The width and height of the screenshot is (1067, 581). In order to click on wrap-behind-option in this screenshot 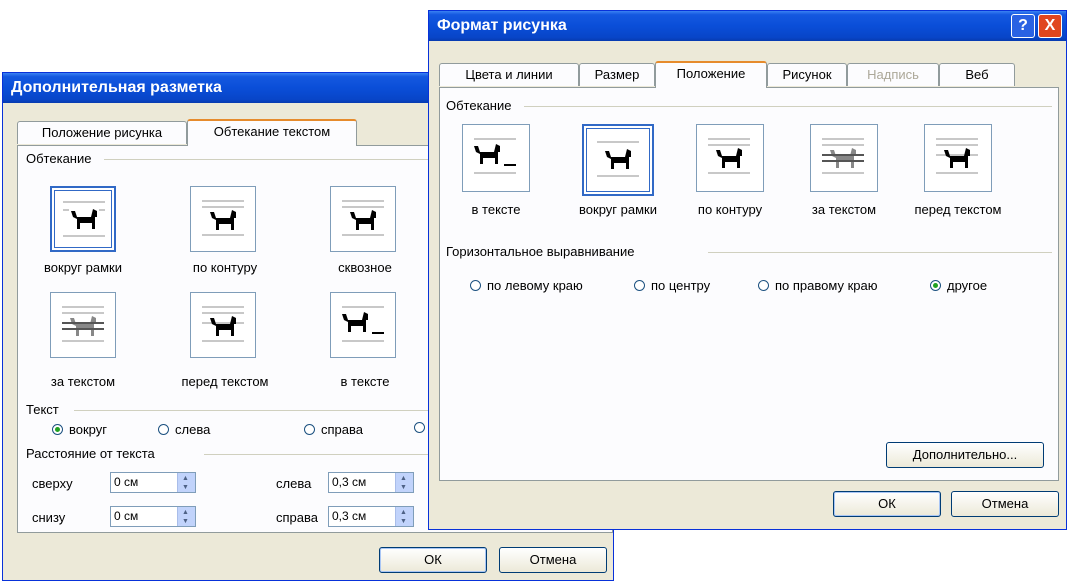, I will do `click(83, 325)`.